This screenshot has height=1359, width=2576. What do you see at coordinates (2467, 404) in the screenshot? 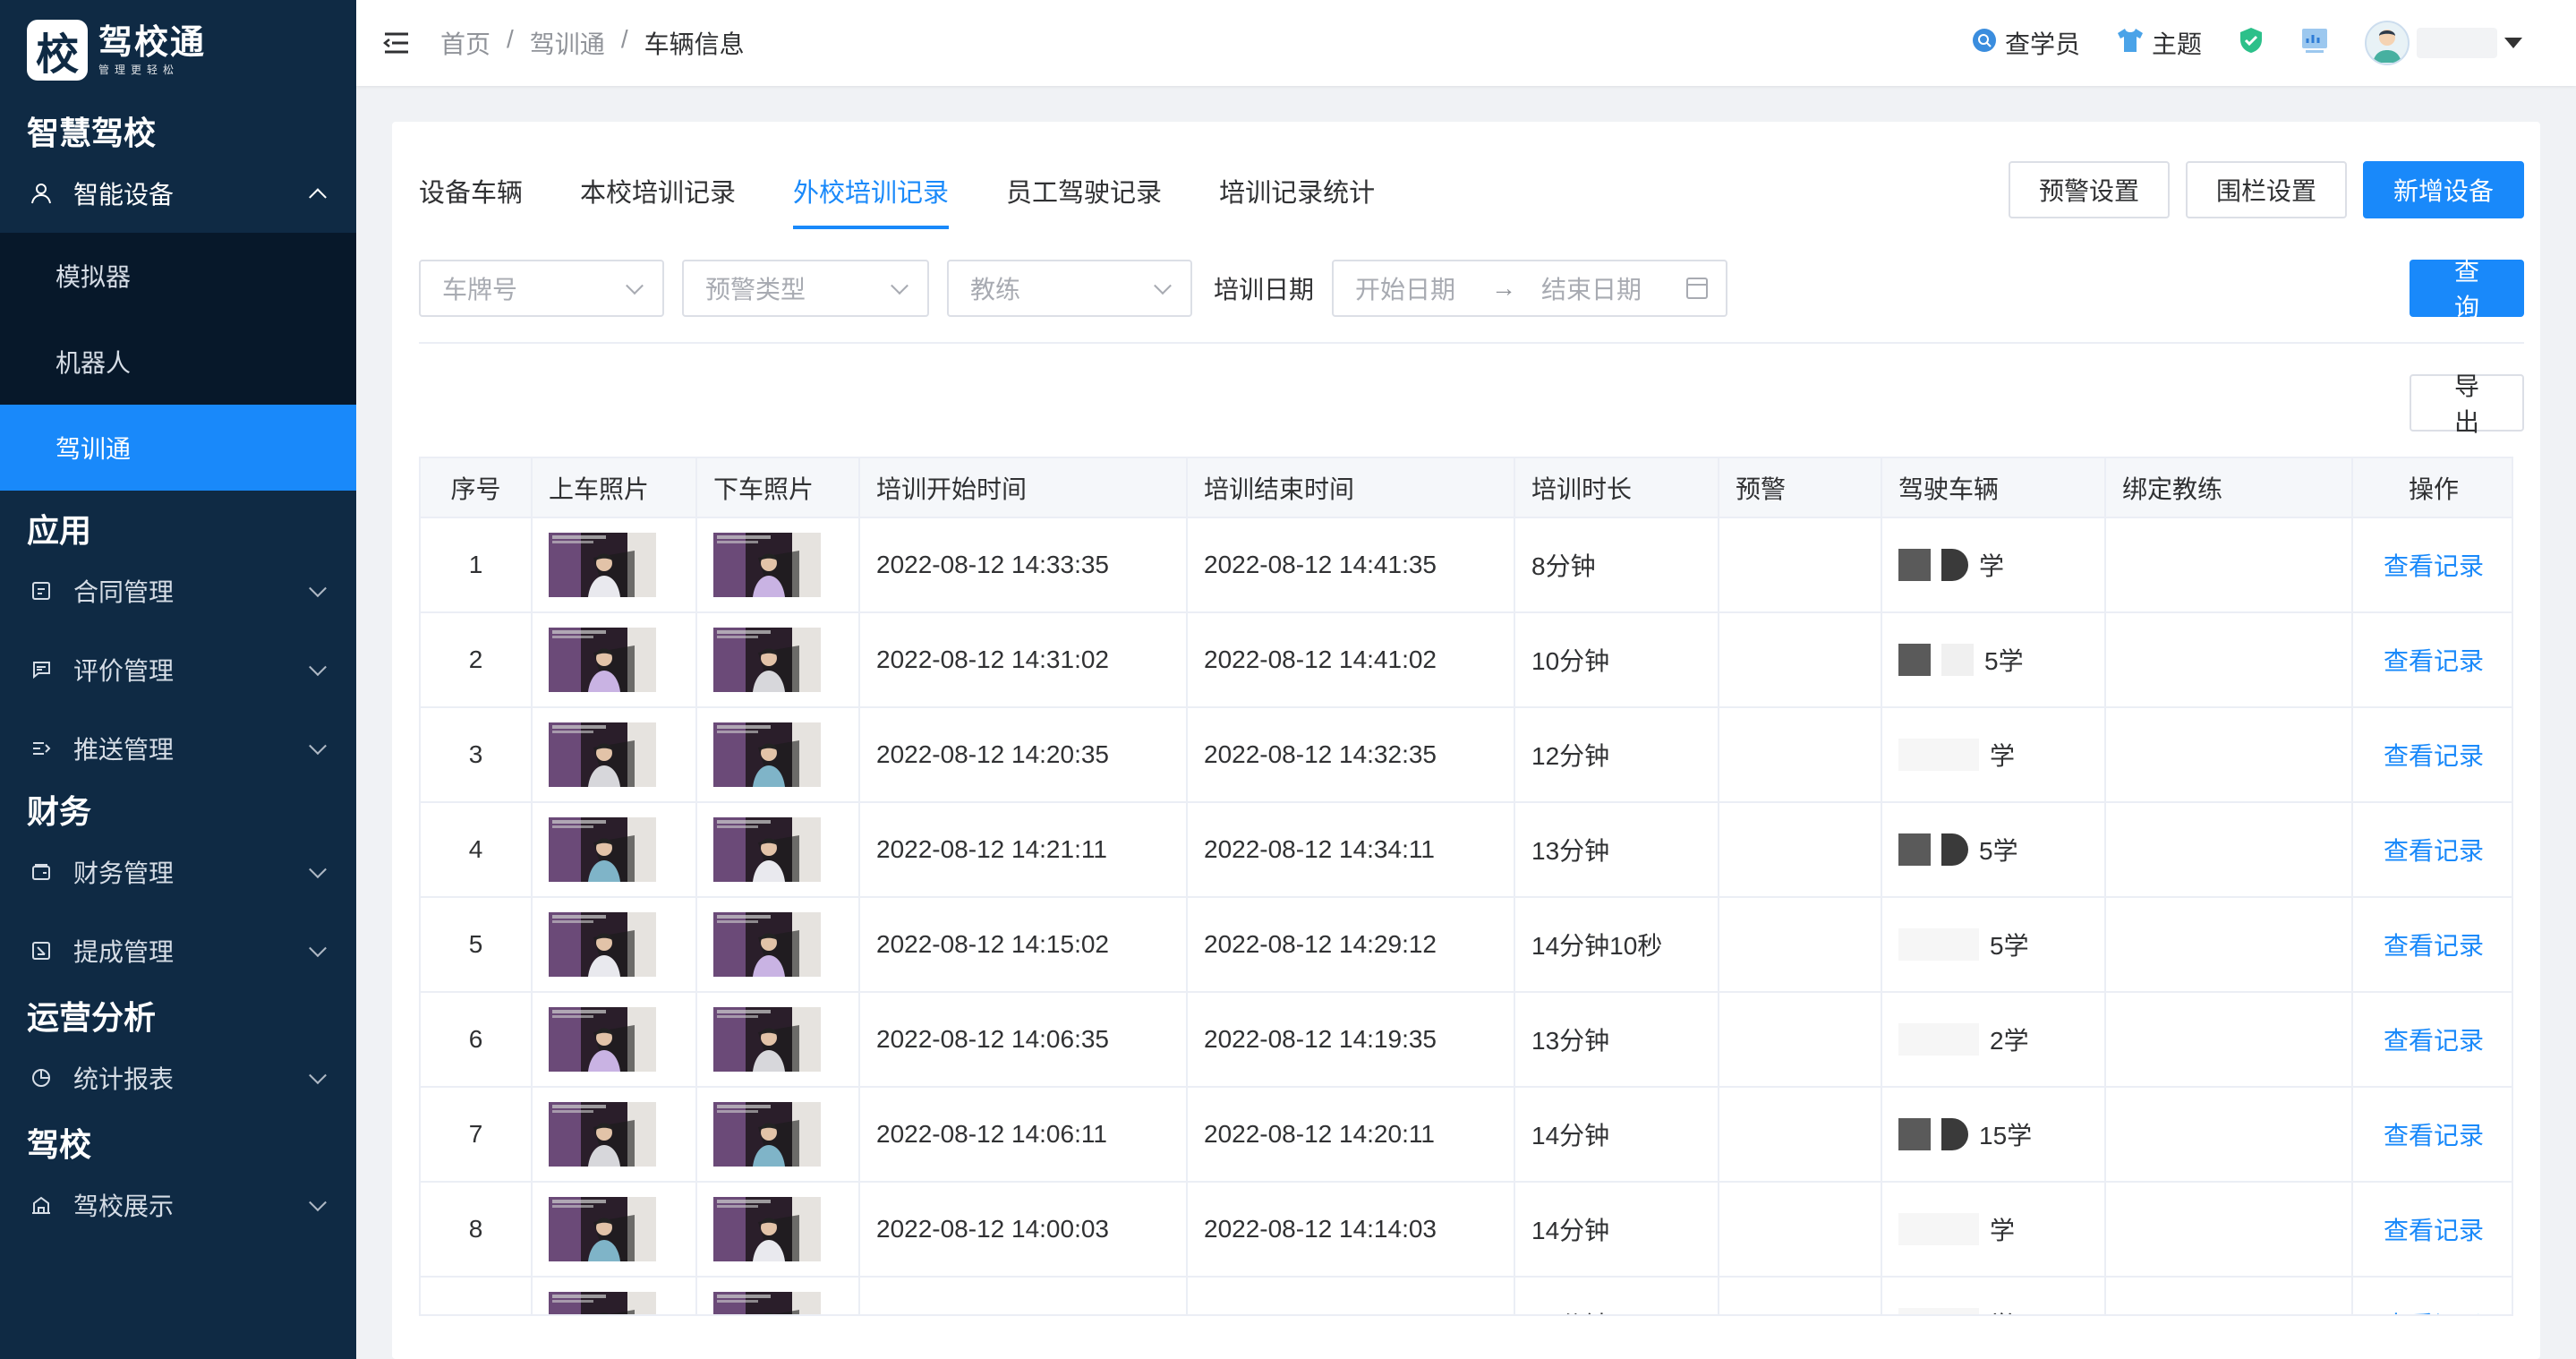
I see `export-button: 导 出` at bounding box center [2467, 404].